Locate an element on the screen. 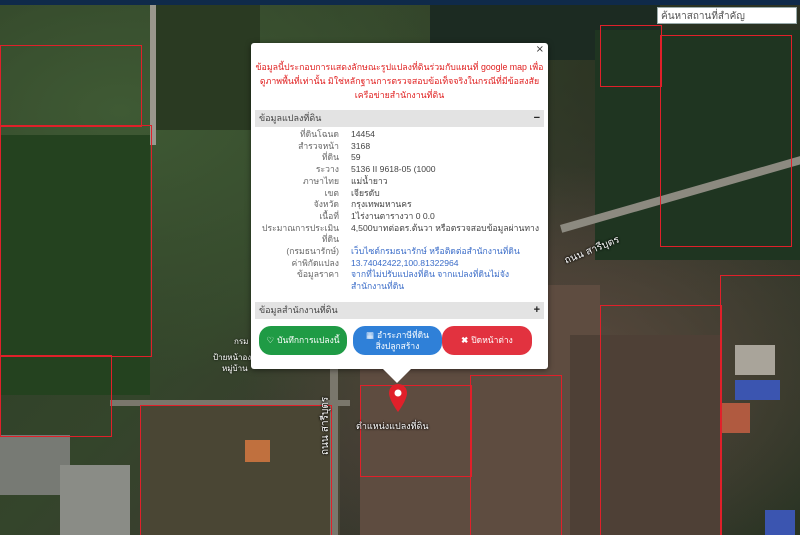  road-label: ถนน สารีบุตร is located at coordinates (325, 425).